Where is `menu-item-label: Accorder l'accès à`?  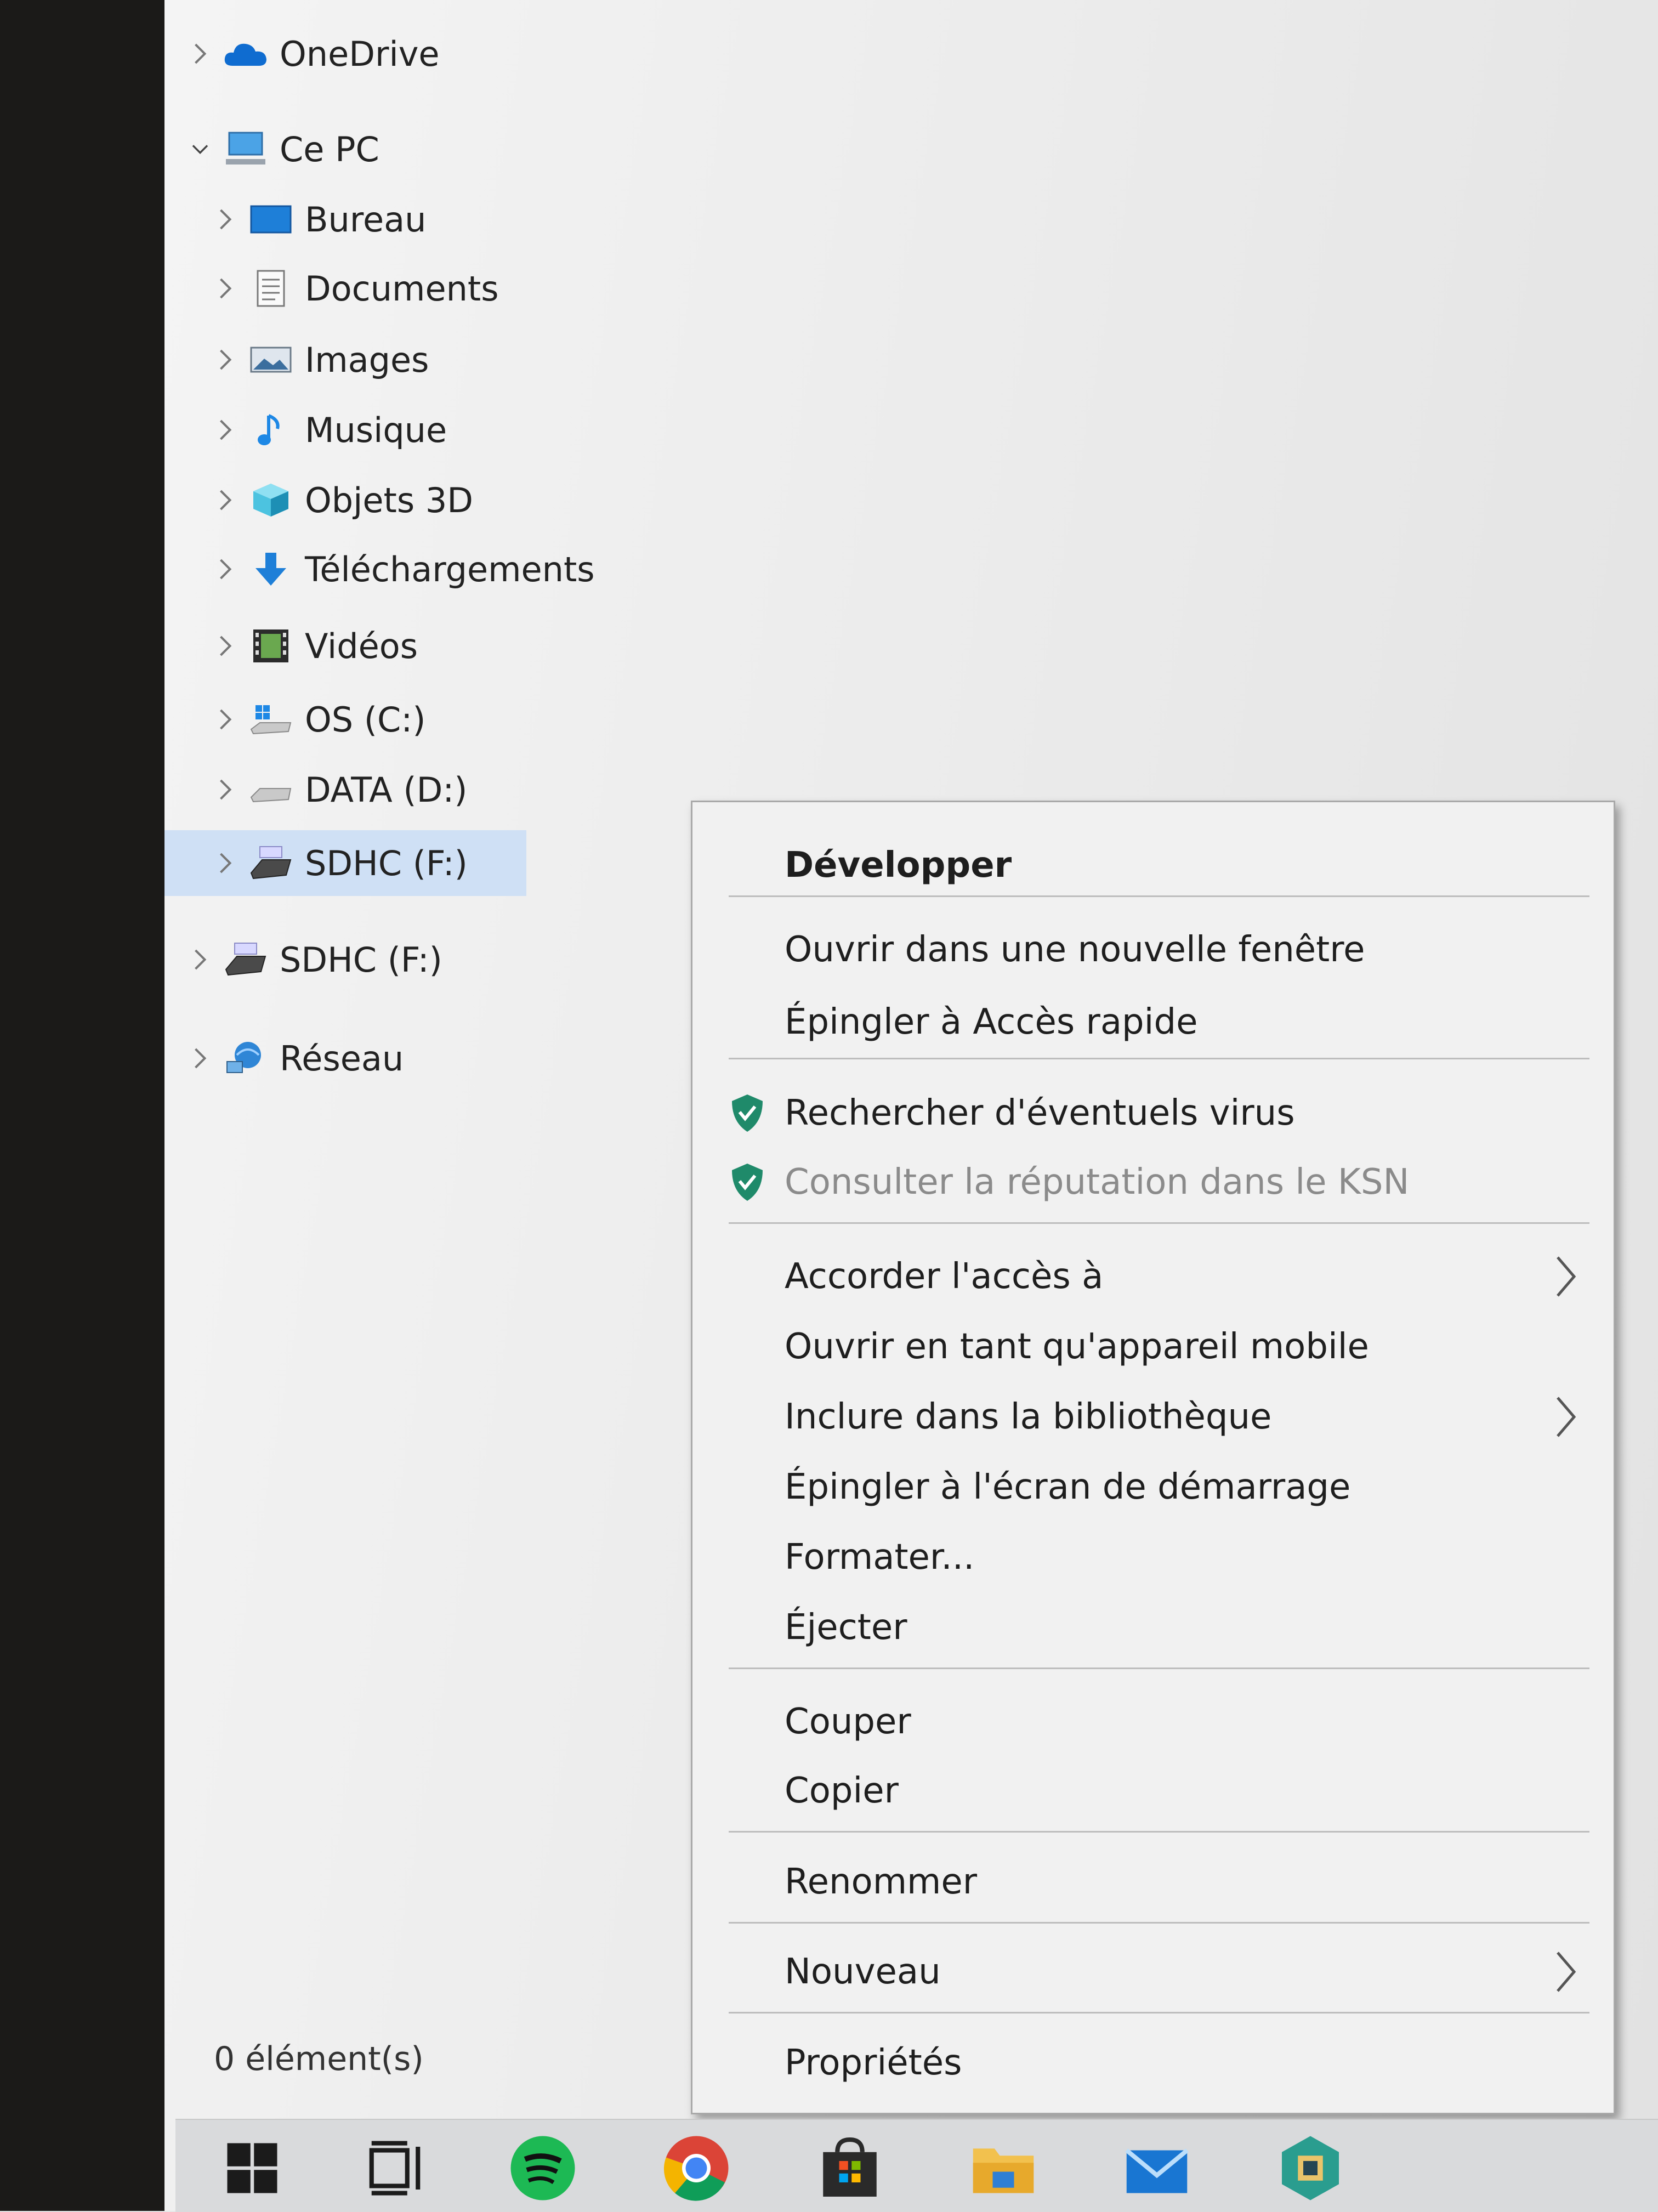
menu-item-label: Accorder l'accès à is located at coordinates (944, 1276).